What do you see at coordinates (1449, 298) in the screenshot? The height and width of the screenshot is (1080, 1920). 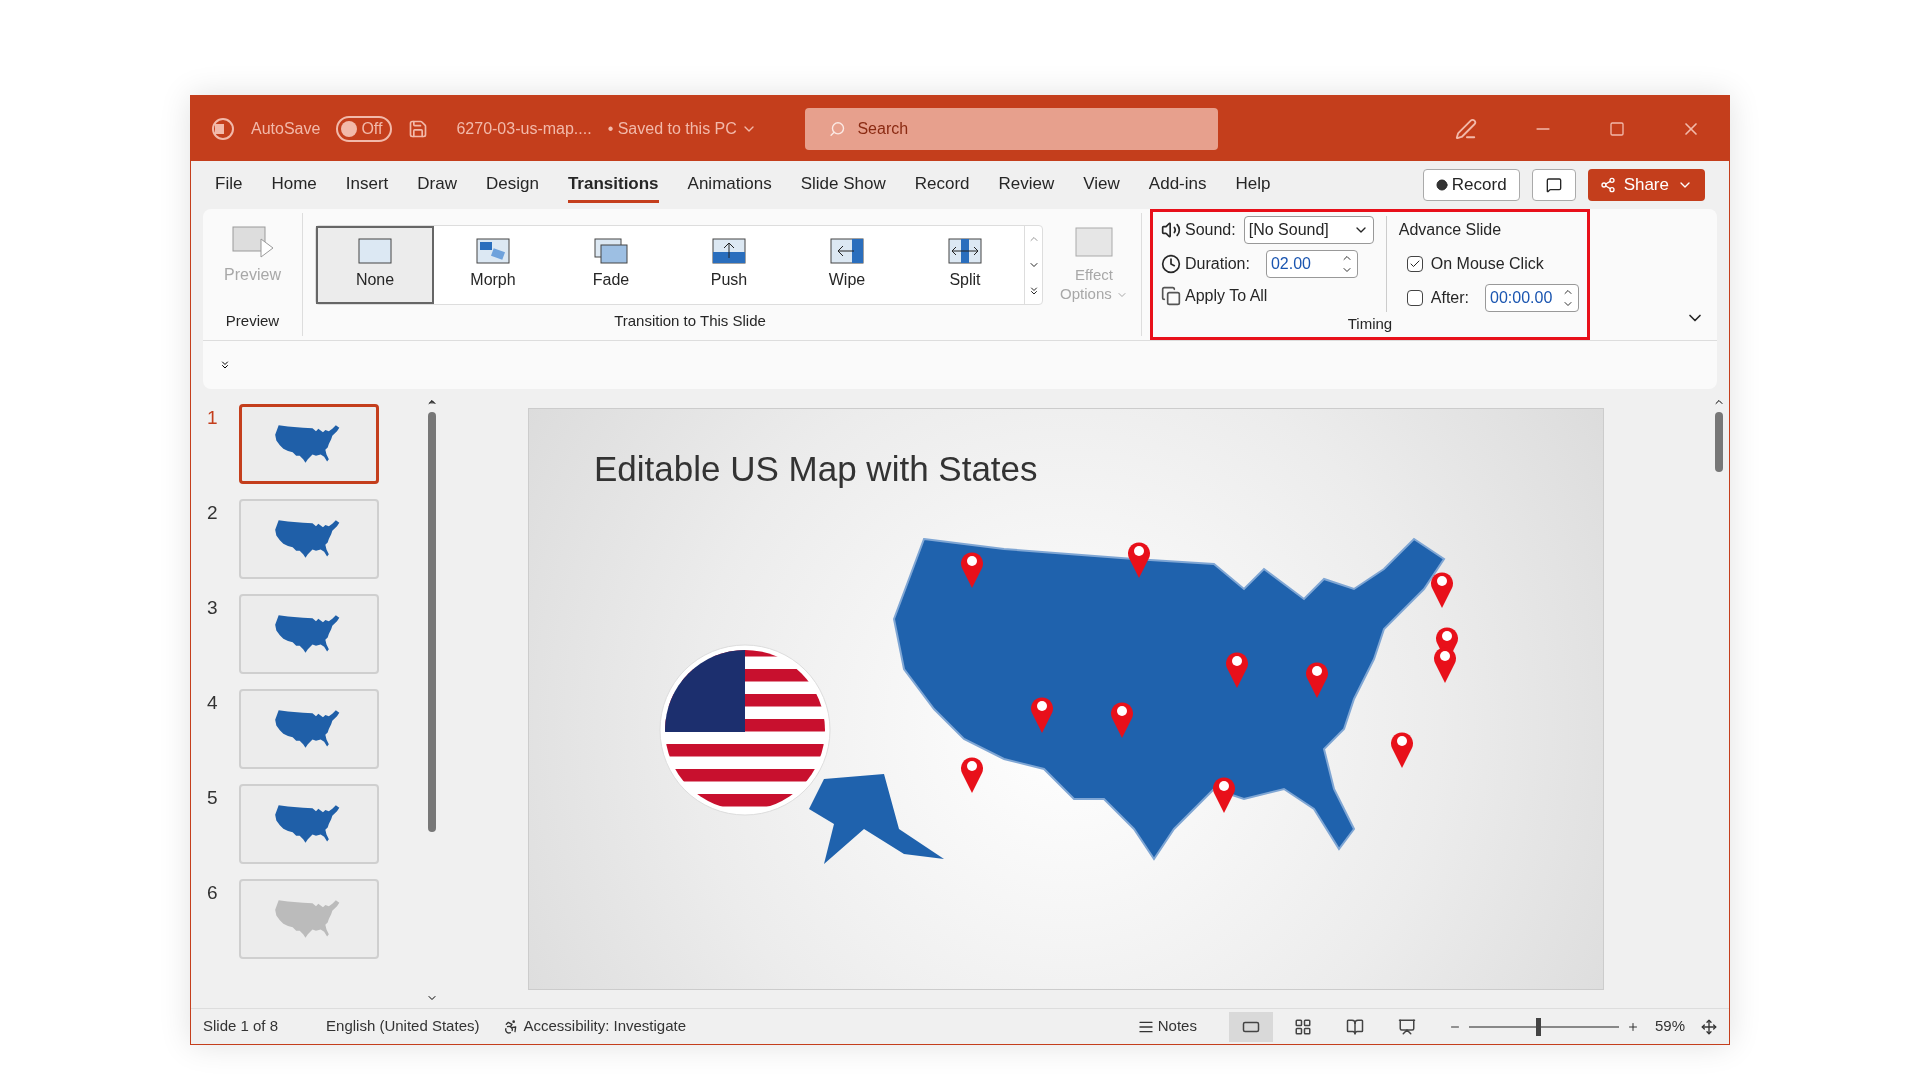 I see `checkbox-label: After:` at bounding box center [1449, 298].